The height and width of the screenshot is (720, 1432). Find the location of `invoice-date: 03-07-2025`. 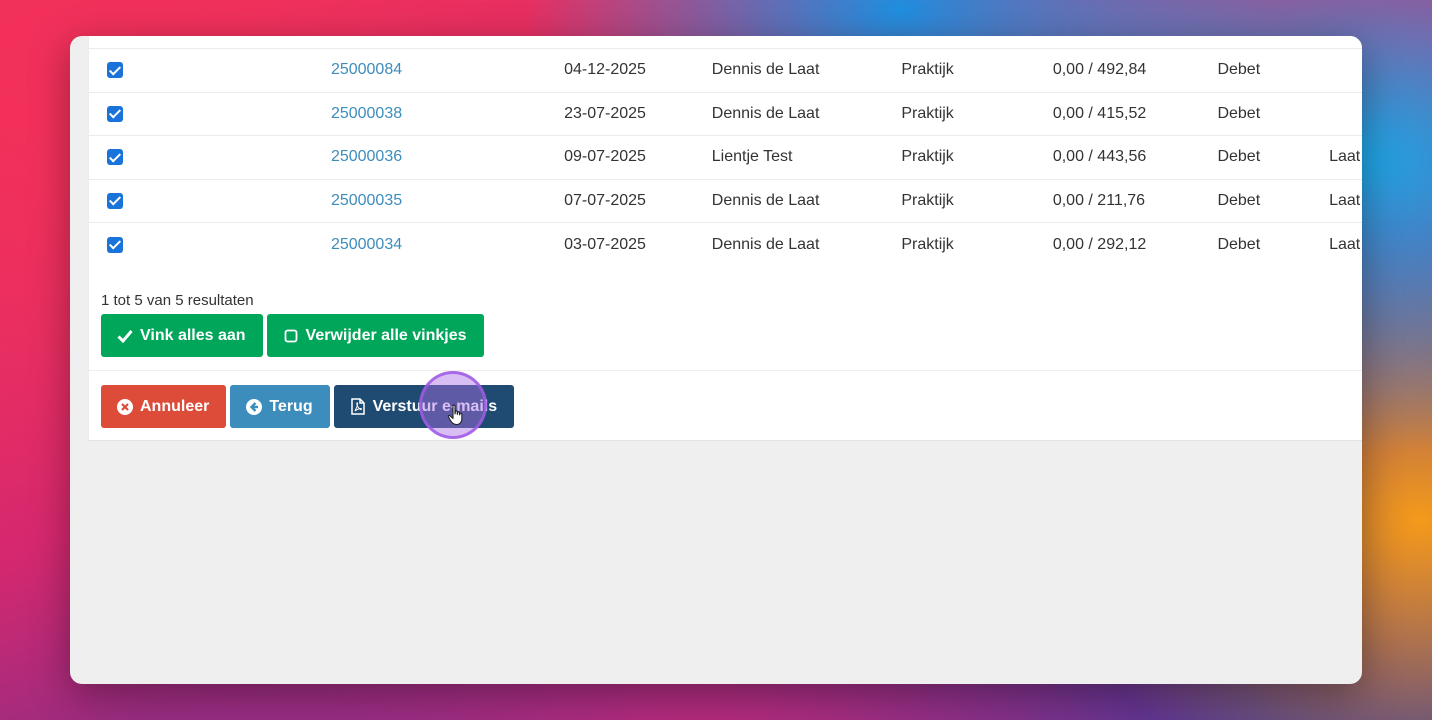

invoice-date: 03-07-2025 is located at coordinates (605, 244).